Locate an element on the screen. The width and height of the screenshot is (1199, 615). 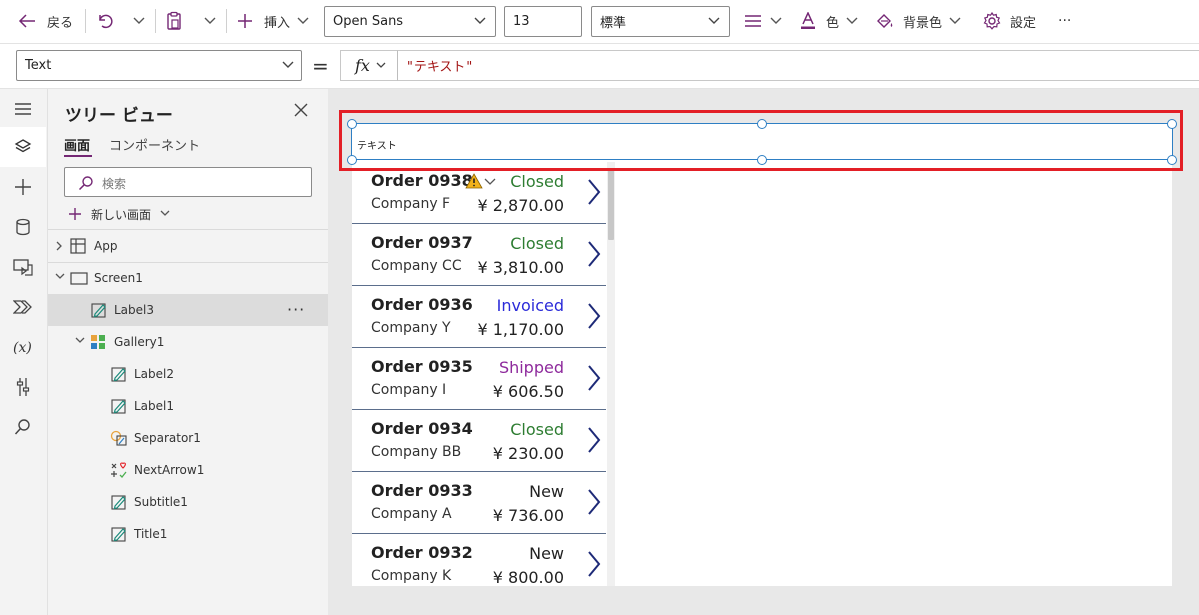
advanced-tools-button is located at coordinates (23, 387).